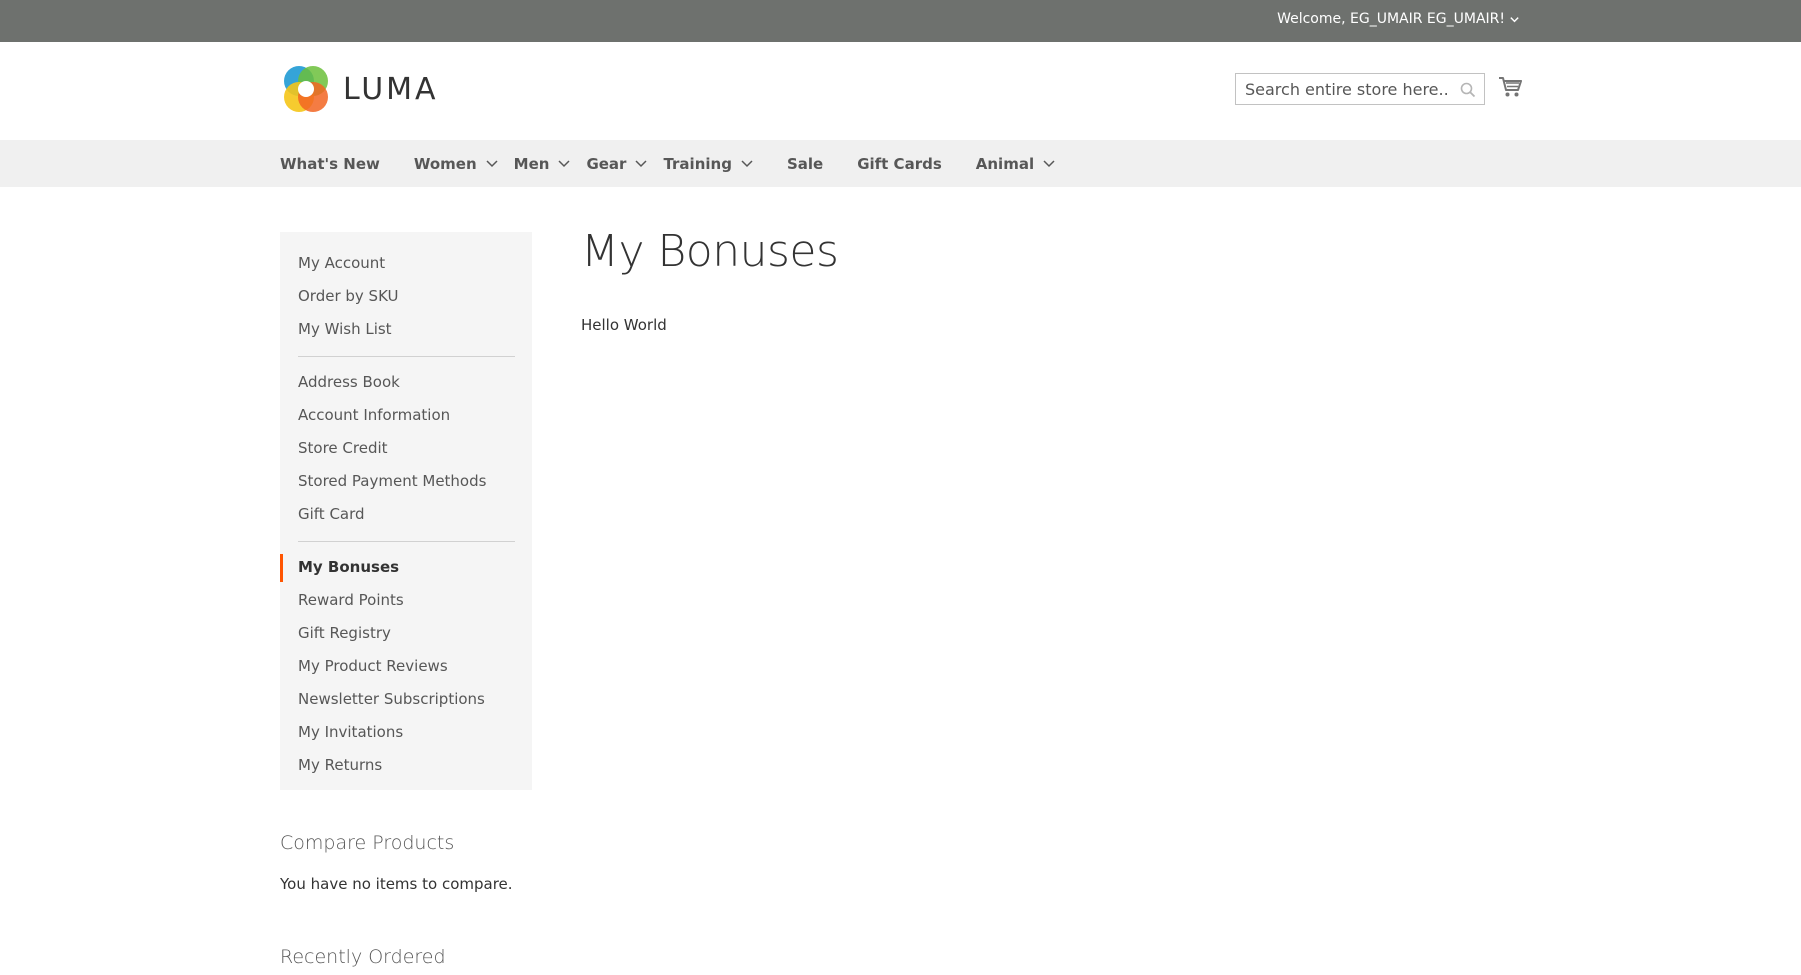 The width and height of the screenshot is (1801, 975). I want to click on nav-item-gear: Gear, so click(616, 164).